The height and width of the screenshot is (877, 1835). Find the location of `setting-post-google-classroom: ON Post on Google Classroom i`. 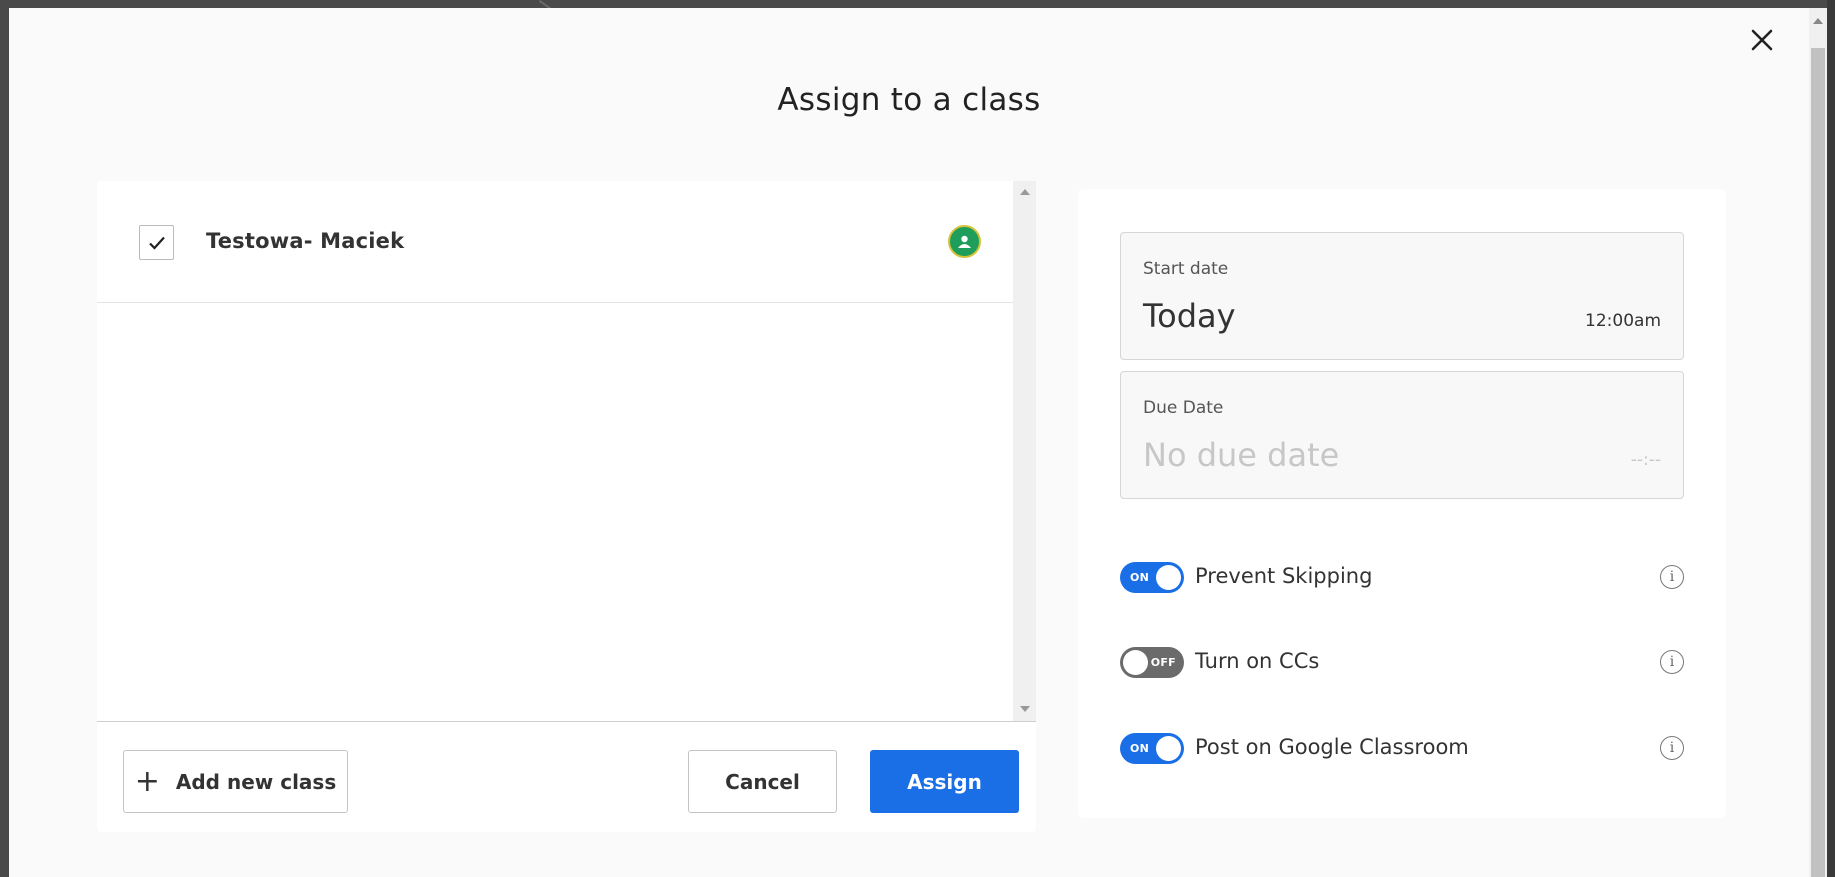

setting-post-google-classroom: ON Post on Google Classroom i is located at coordinates (1402, 749).